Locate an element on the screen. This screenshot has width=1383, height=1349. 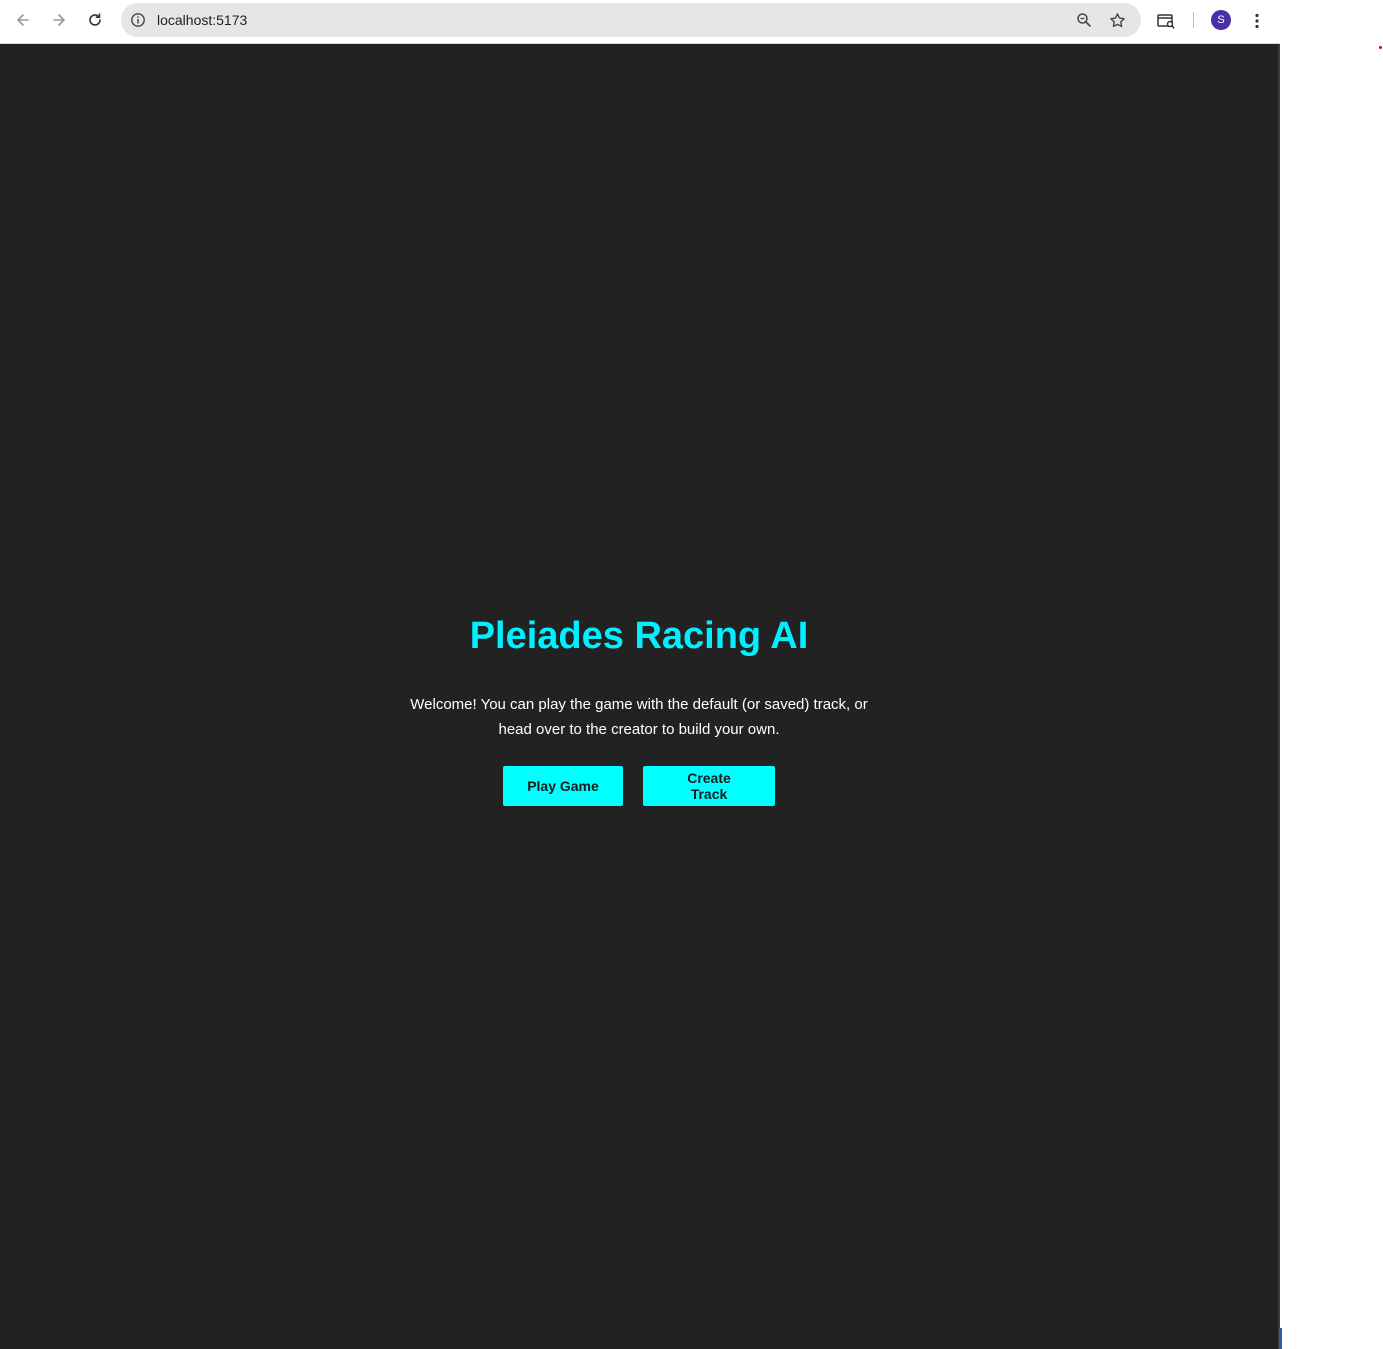
window-edge is located at coordinates (1280, 1338).